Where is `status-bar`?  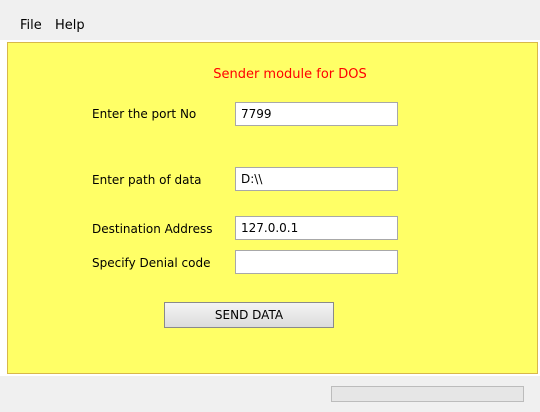 status-bar is located at coordinates (270, 394).